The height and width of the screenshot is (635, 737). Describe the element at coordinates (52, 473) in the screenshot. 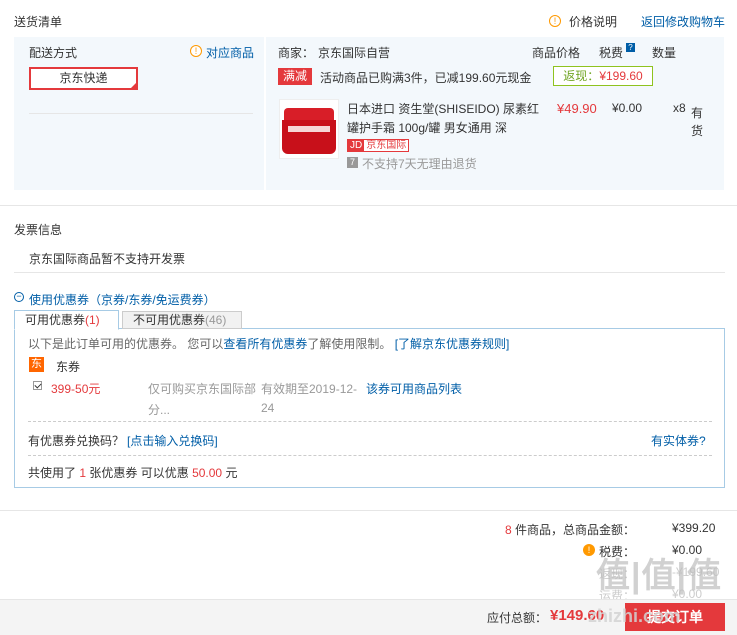

I see `summary-1: 共使用了` at that location.